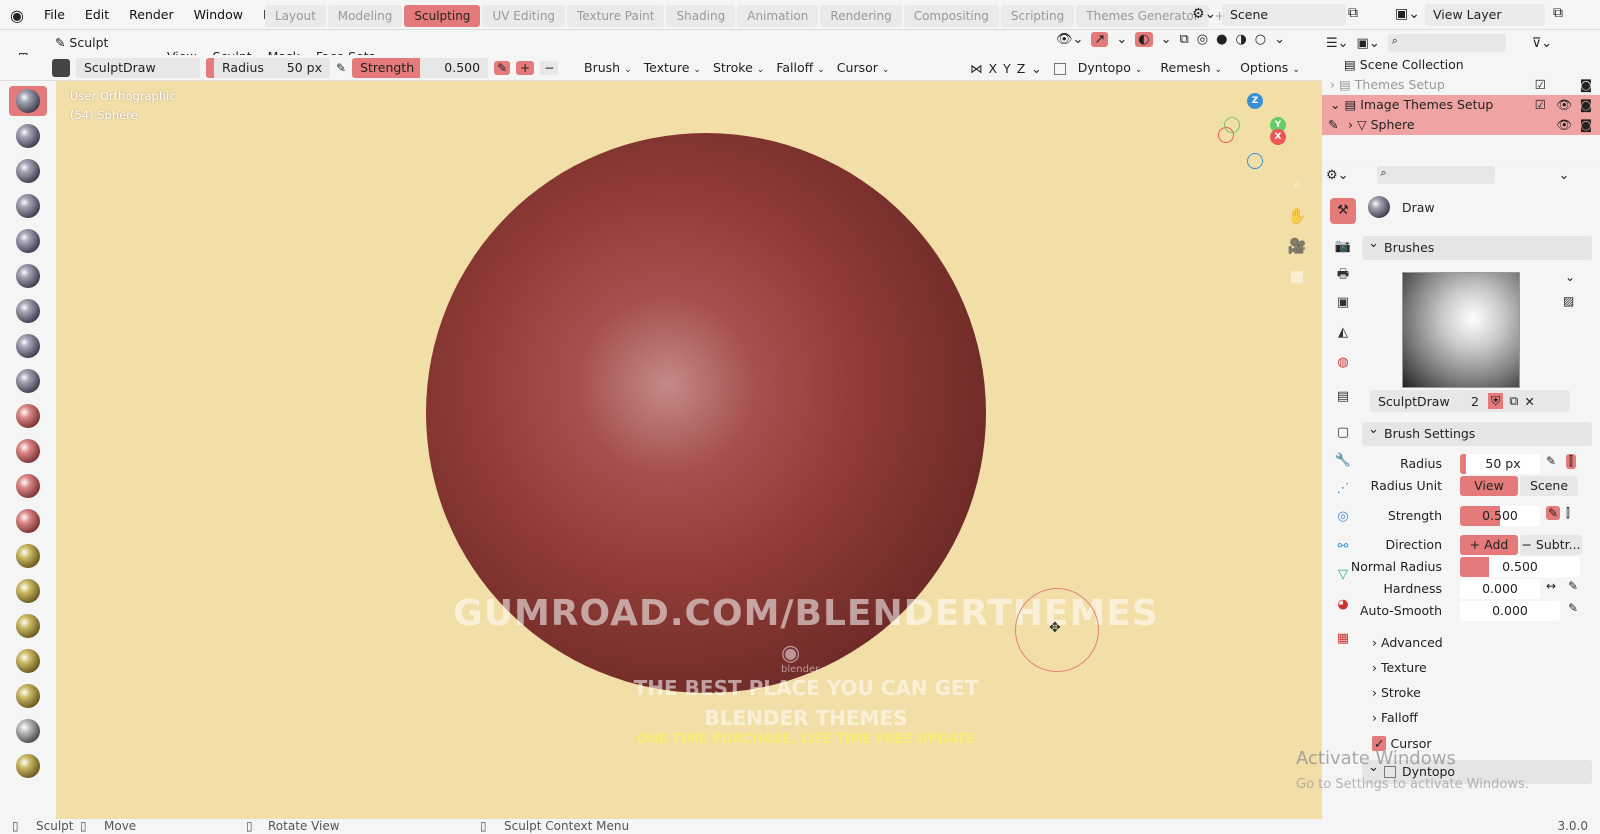  I want to click on scrape-tool, so click(28, 521).